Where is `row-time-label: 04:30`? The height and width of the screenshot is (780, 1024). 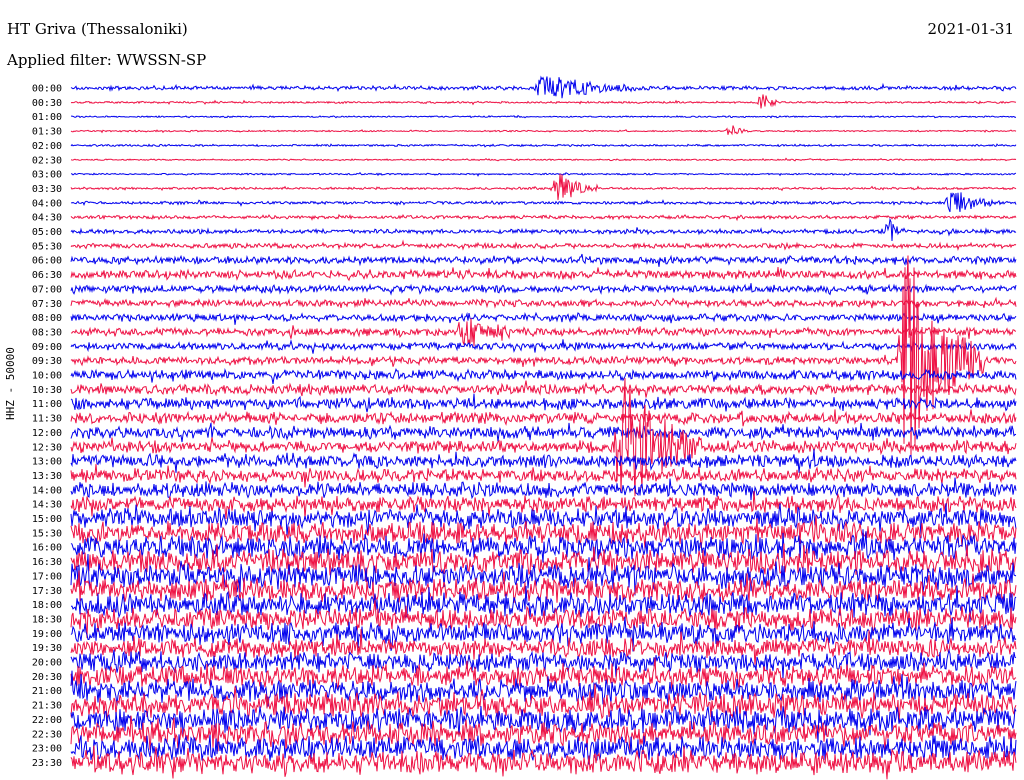
row-time-label: 04:30 is located at coordinates (47, 218).